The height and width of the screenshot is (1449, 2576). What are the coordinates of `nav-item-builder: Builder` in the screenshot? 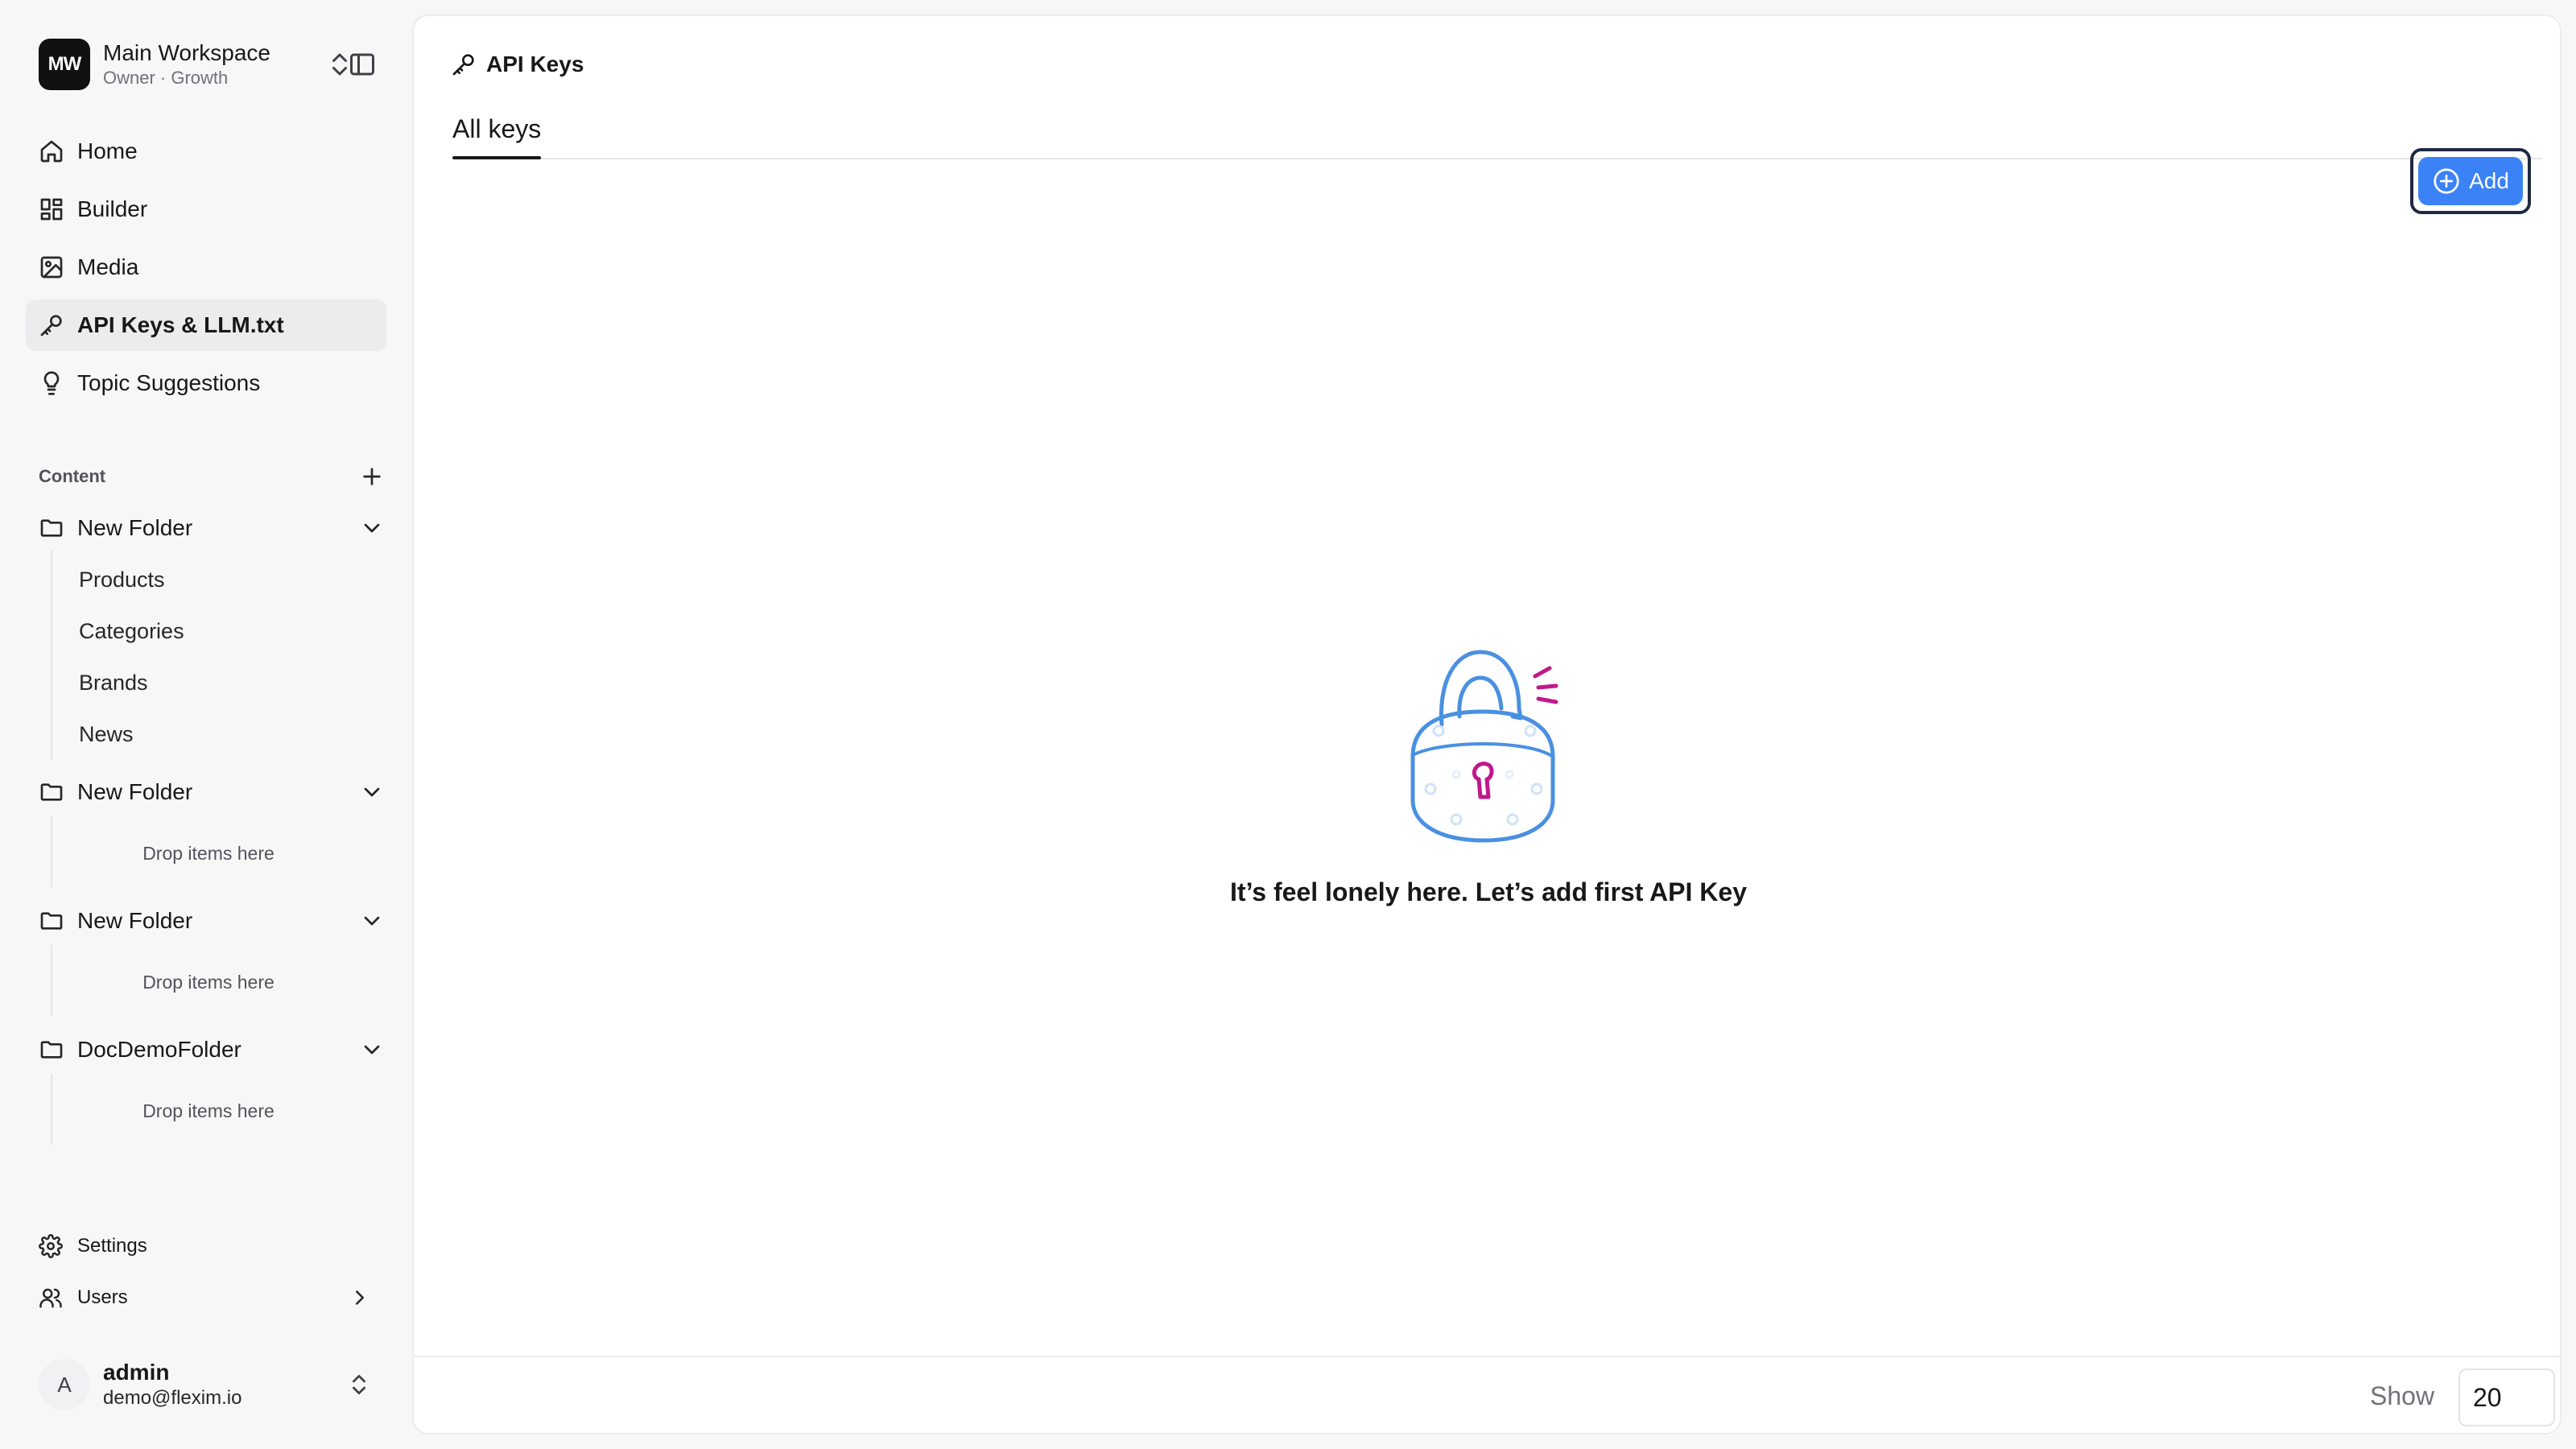 It's located at (206, 209).